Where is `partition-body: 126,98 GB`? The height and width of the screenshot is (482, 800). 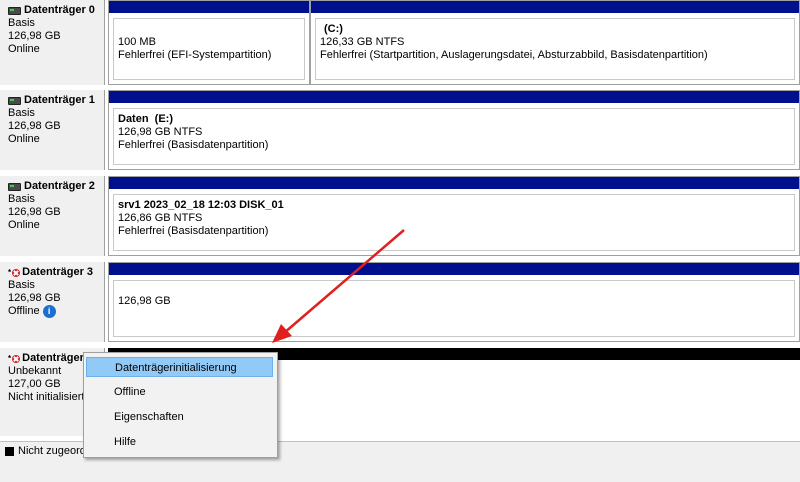
partition-body: 126,98 GB is located at coordinates (454, 308).